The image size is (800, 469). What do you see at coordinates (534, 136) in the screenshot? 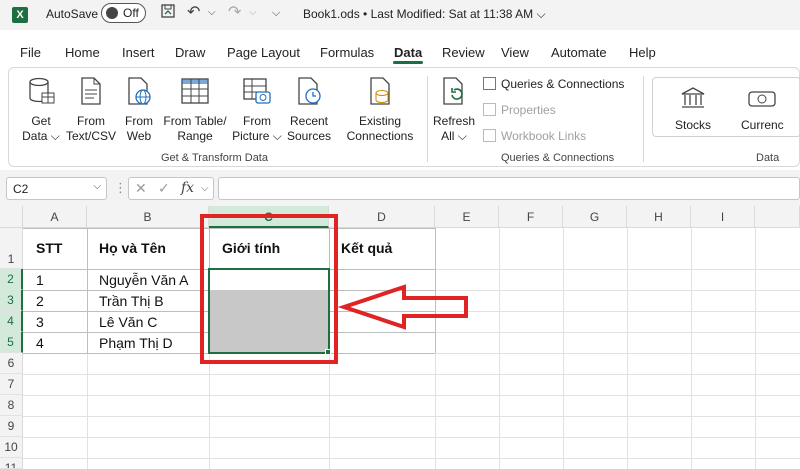
I see `workbook-links-button: Workbook Links` at bounding box center [534, 136].